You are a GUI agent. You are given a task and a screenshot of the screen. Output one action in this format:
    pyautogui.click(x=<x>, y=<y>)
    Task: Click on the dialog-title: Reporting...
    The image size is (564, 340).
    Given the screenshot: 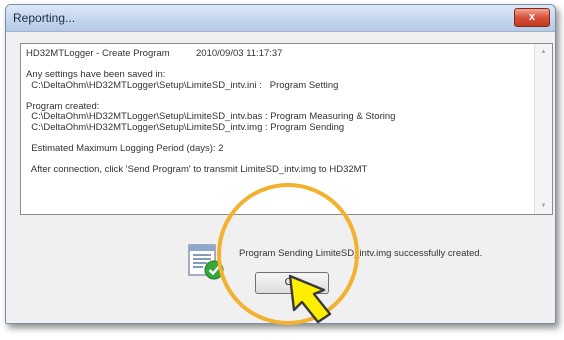 What is the action you would take?
    pyautogui.click(x=44, y=18)
    